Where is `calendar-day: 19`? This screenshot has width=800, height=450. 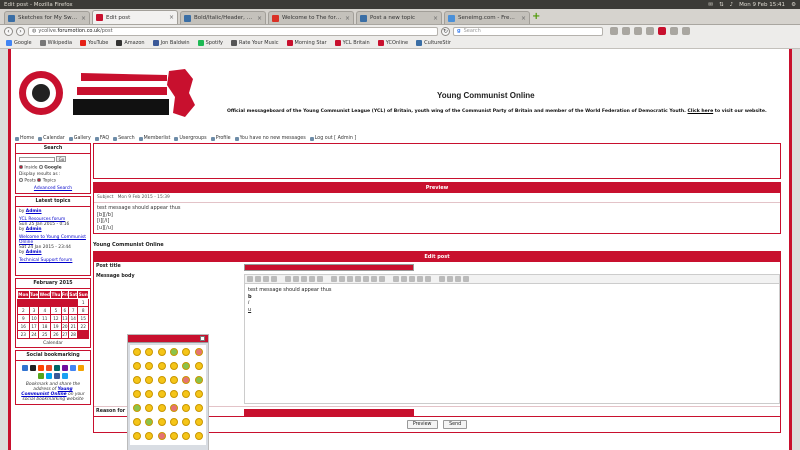
calendar-day: 19 is located at coordinates (56, 326).